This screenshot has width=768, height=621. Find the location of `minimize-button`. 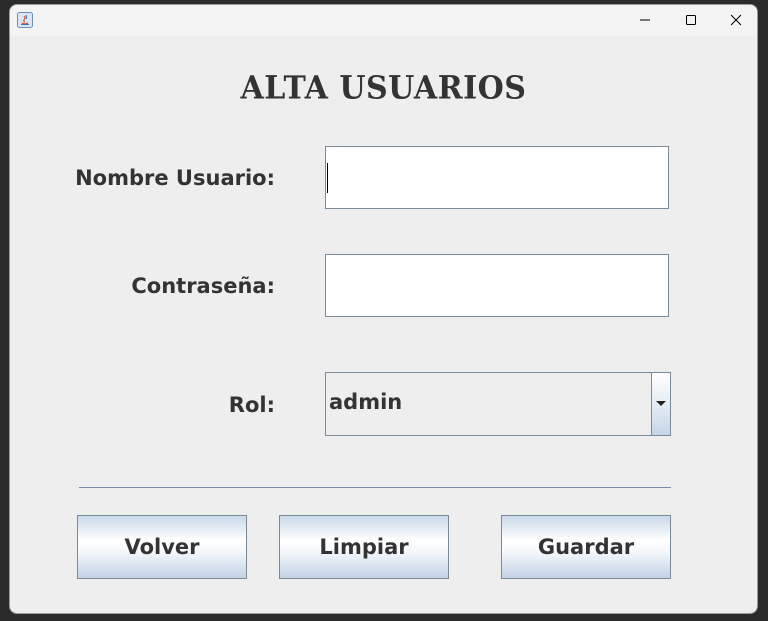

minimize-button is located at coordinates (645, 20).